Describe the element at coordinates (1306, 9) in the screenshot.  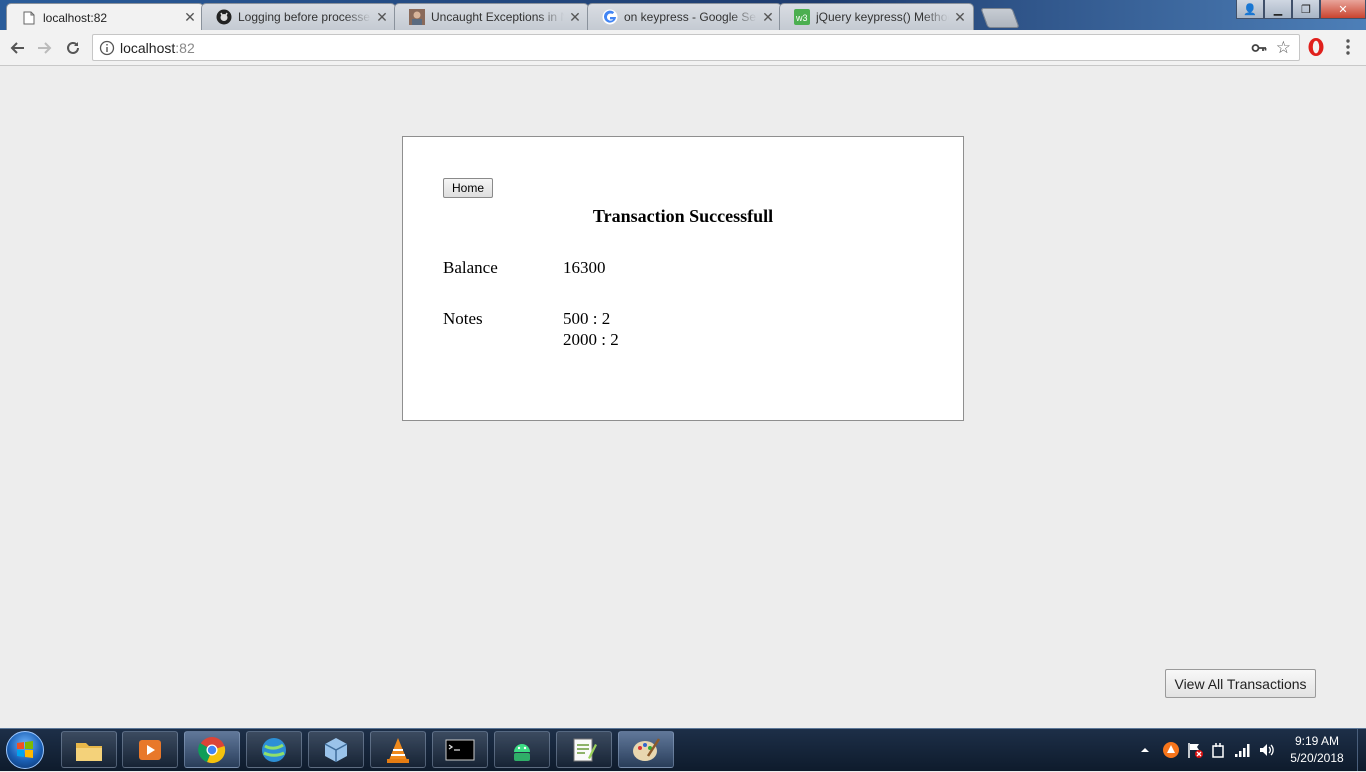
I see `maximize-button: ❐` at that location.